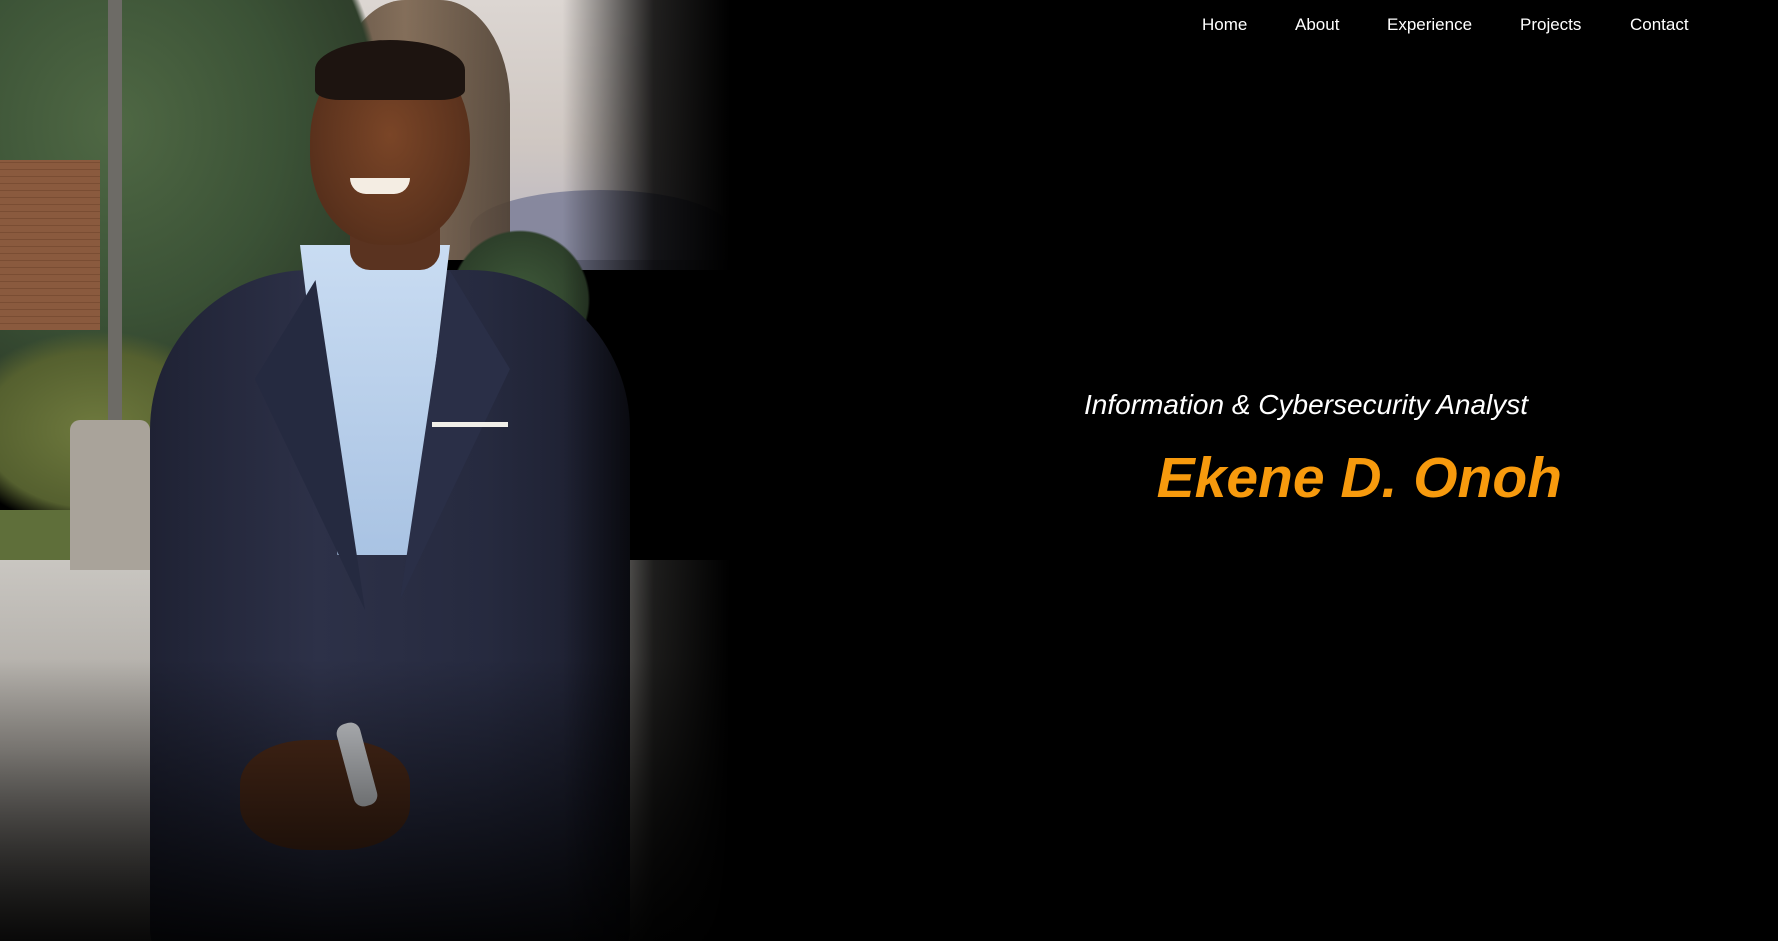  I want to click on nav-experience-link: Experience, so click(1429, 25).